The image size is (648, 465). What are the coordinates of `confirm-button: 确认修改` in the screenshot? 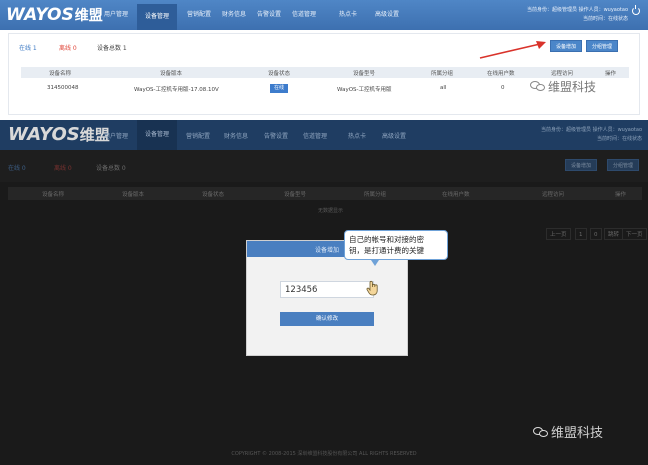 It's located at (327, 319).